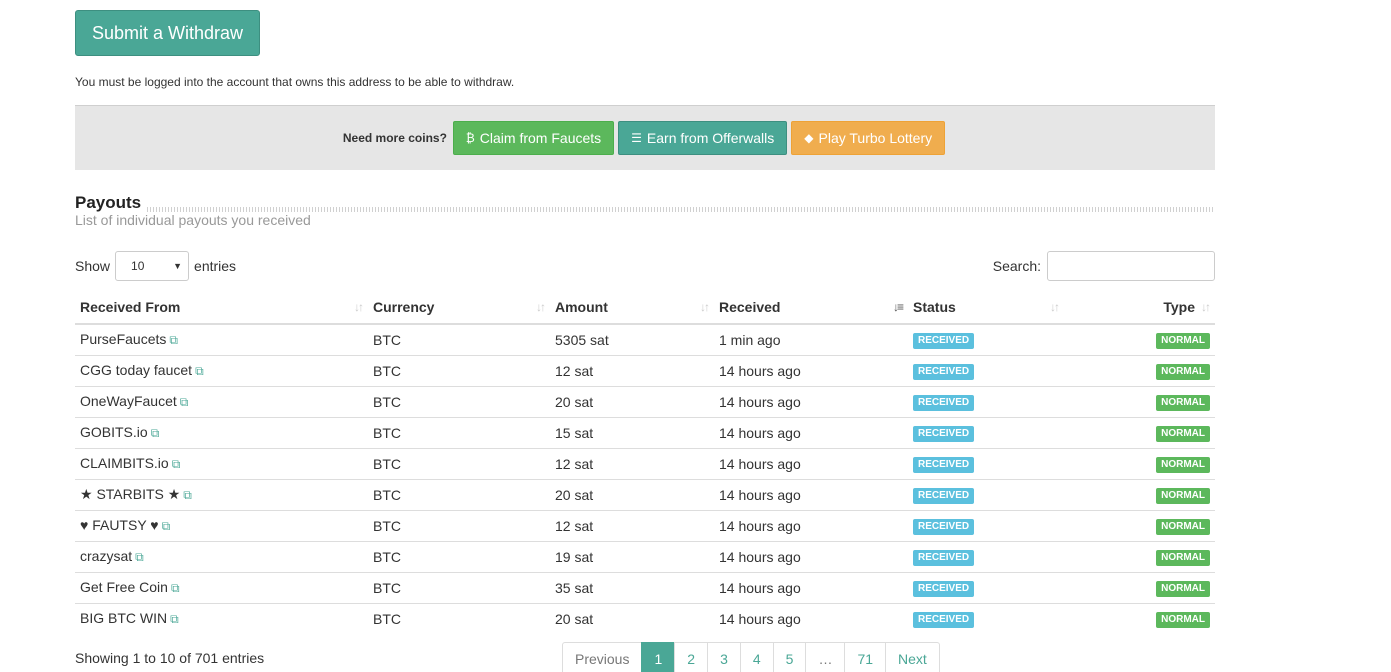  I want to click on pagination-page-71: 71, so click(865, 657).